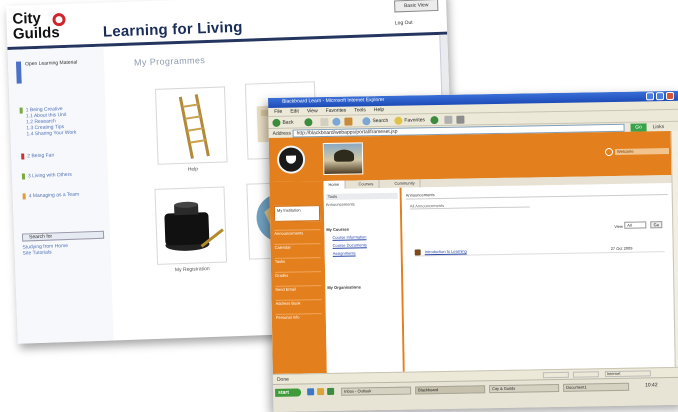 Image resolution: width=678 pixels, height=412 pixels. What do you see at coordinates (536, 194) in the screenshot?
I see `main-heading: Announcements` at bounding box center [536, 194].